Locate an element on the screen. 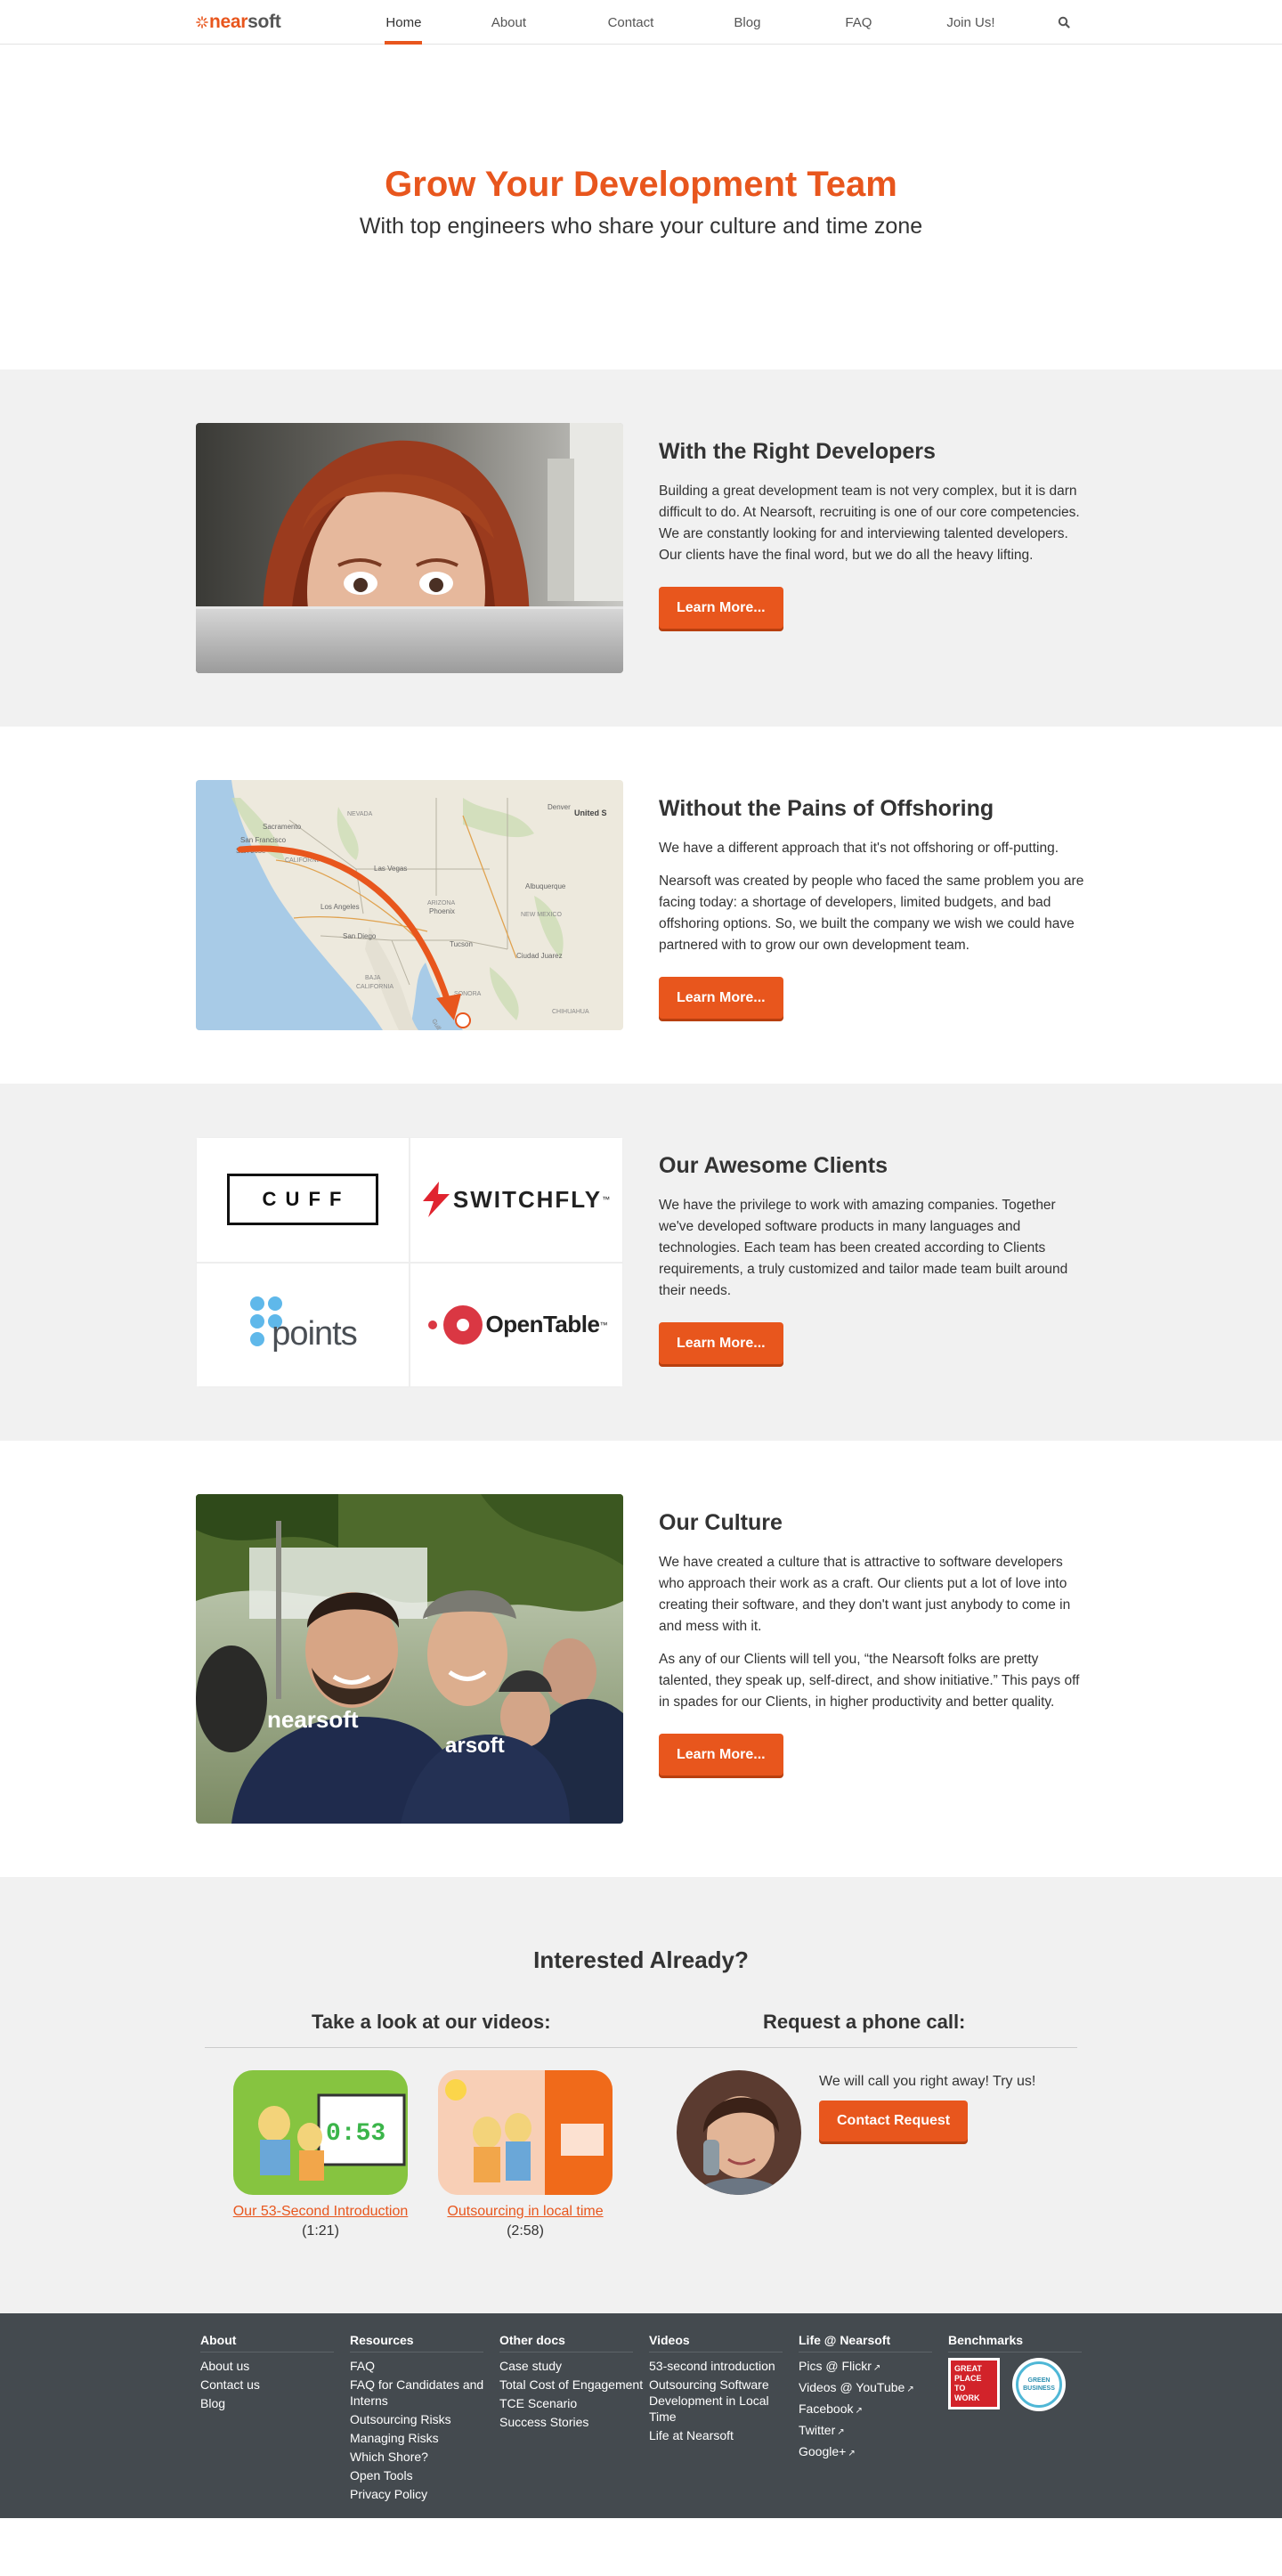 The height and width of the screenshot is (2576, 1282). nav-contact: Contact is located at coordinates (630, 22).